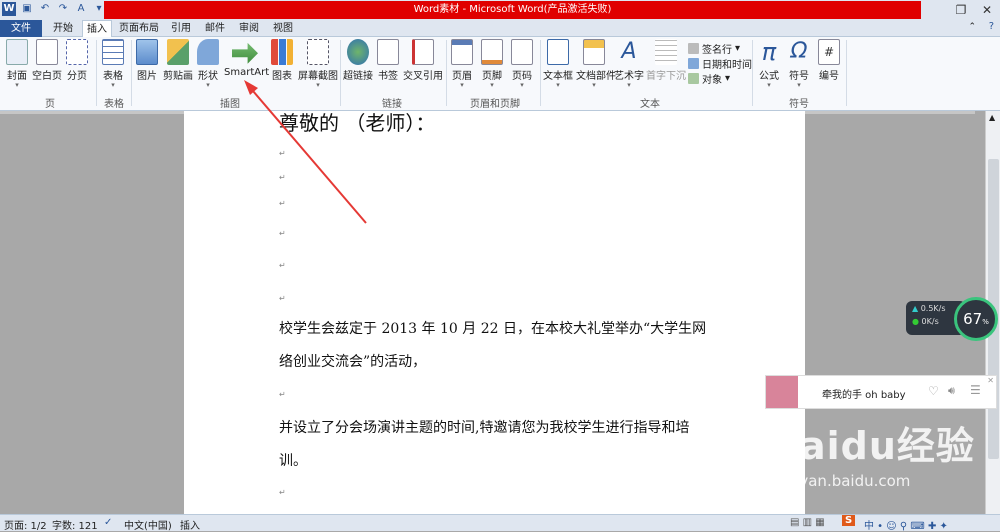 This screenshot has height=532, width=1000. I want to click on page-number-button: 页码 ▾, so click(522, 64).